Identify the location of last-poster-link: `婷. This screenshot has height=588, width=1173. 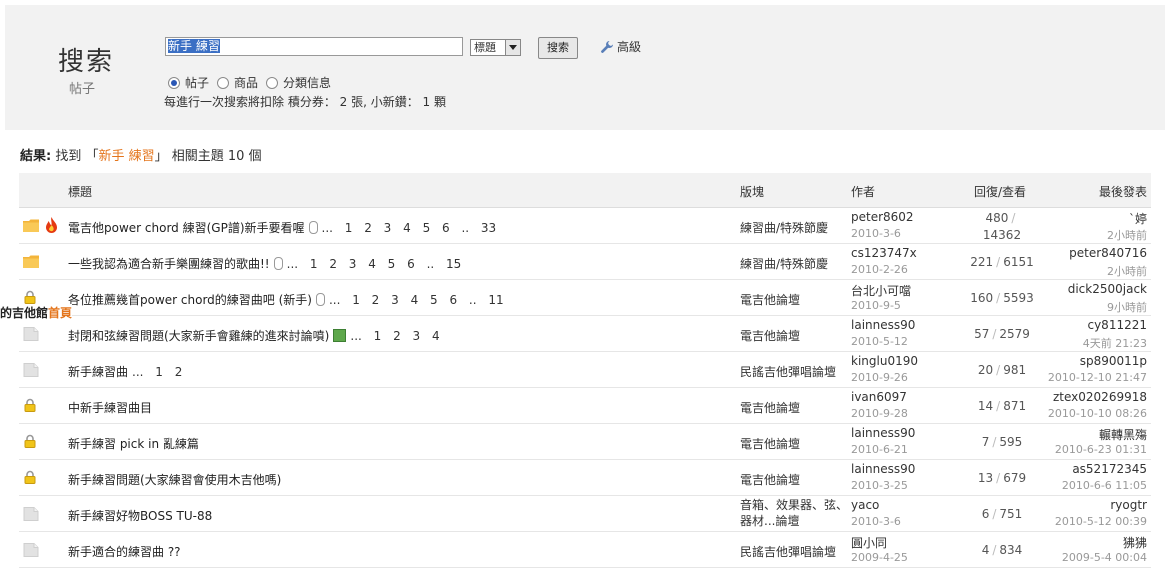
(1138, 218).